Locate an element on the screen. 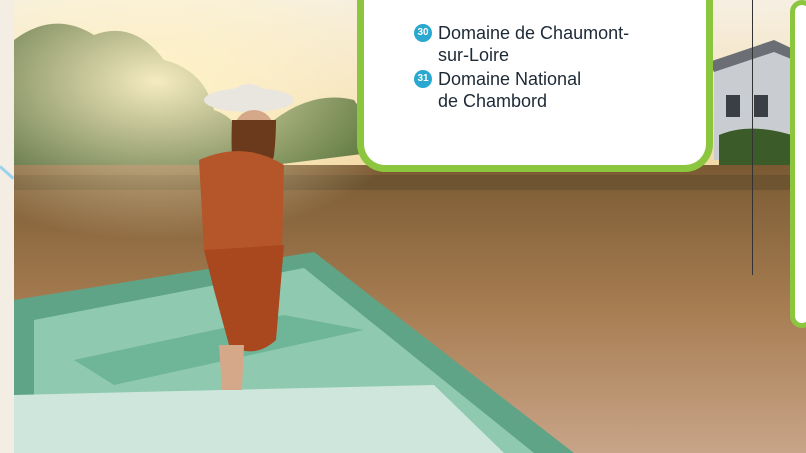 The width and height of the screenshot is (806, 453). adjacent-card-edge is located at coordinates (798, 164).